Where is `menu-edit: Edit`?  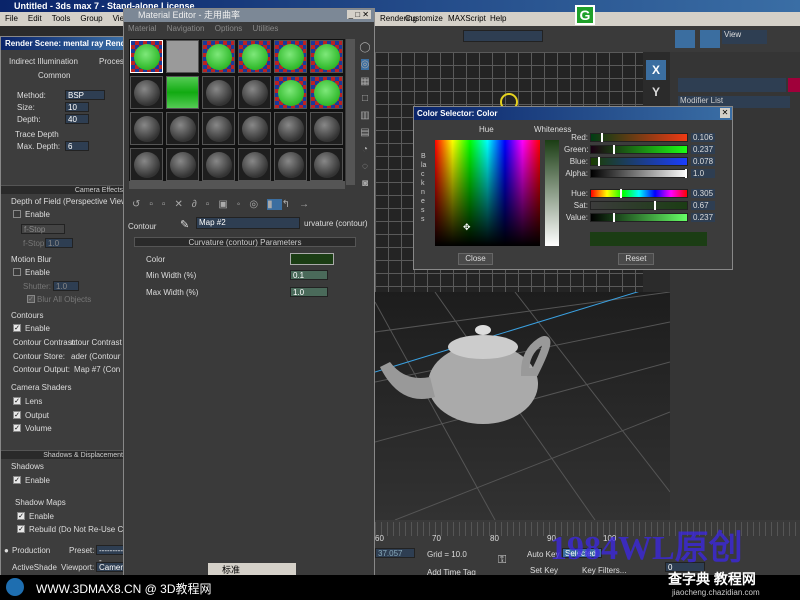
menu-edit: Edit is located at coordinates (35, 18).